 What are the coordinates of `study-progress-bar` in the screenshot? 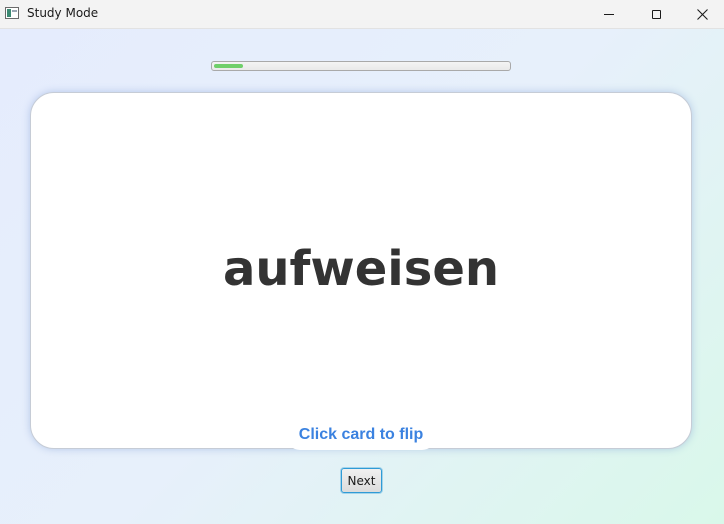 It's located at (361, 66).